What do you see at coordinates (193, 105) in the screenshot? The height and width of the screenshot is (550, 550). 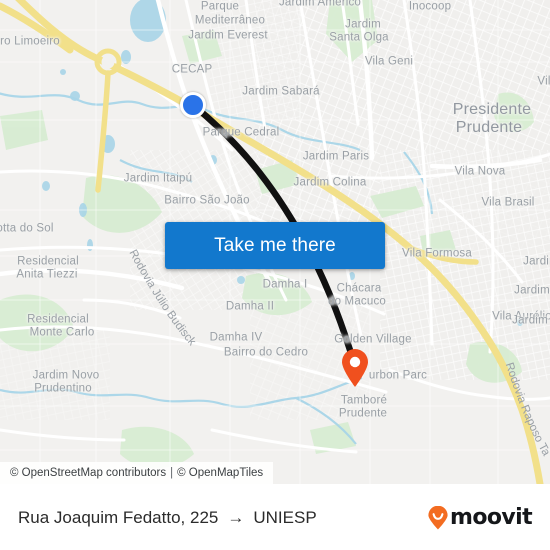 I see `origin-dot-marker` at bounding box center [193, 105].